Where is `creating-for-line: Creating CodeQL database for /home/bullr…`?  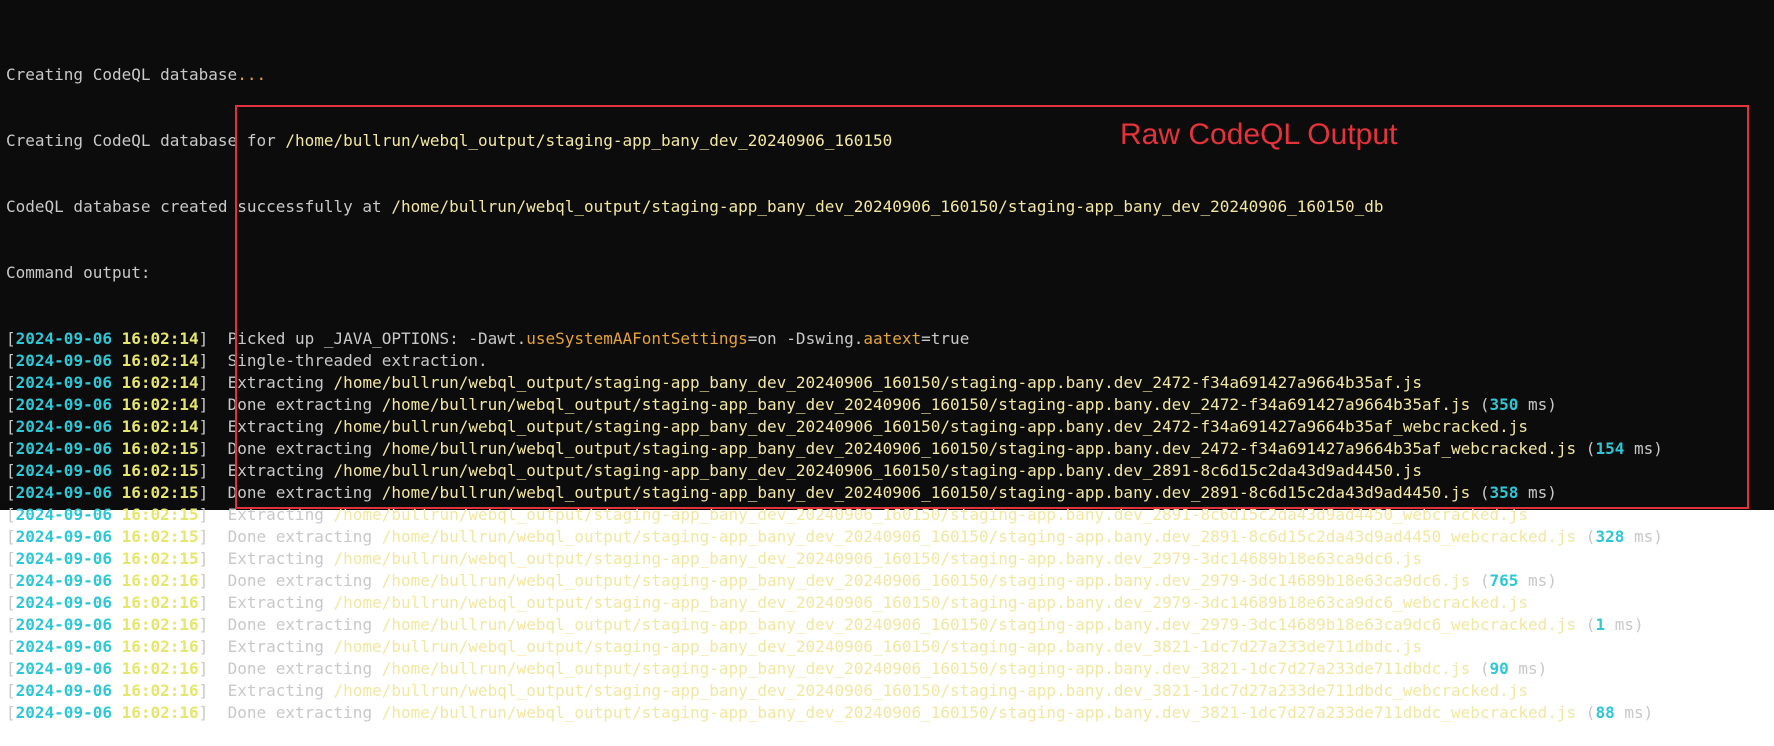
creating-for-line: Creating CodeQL database for /home/bullr… is located at coordinates (890, 141).